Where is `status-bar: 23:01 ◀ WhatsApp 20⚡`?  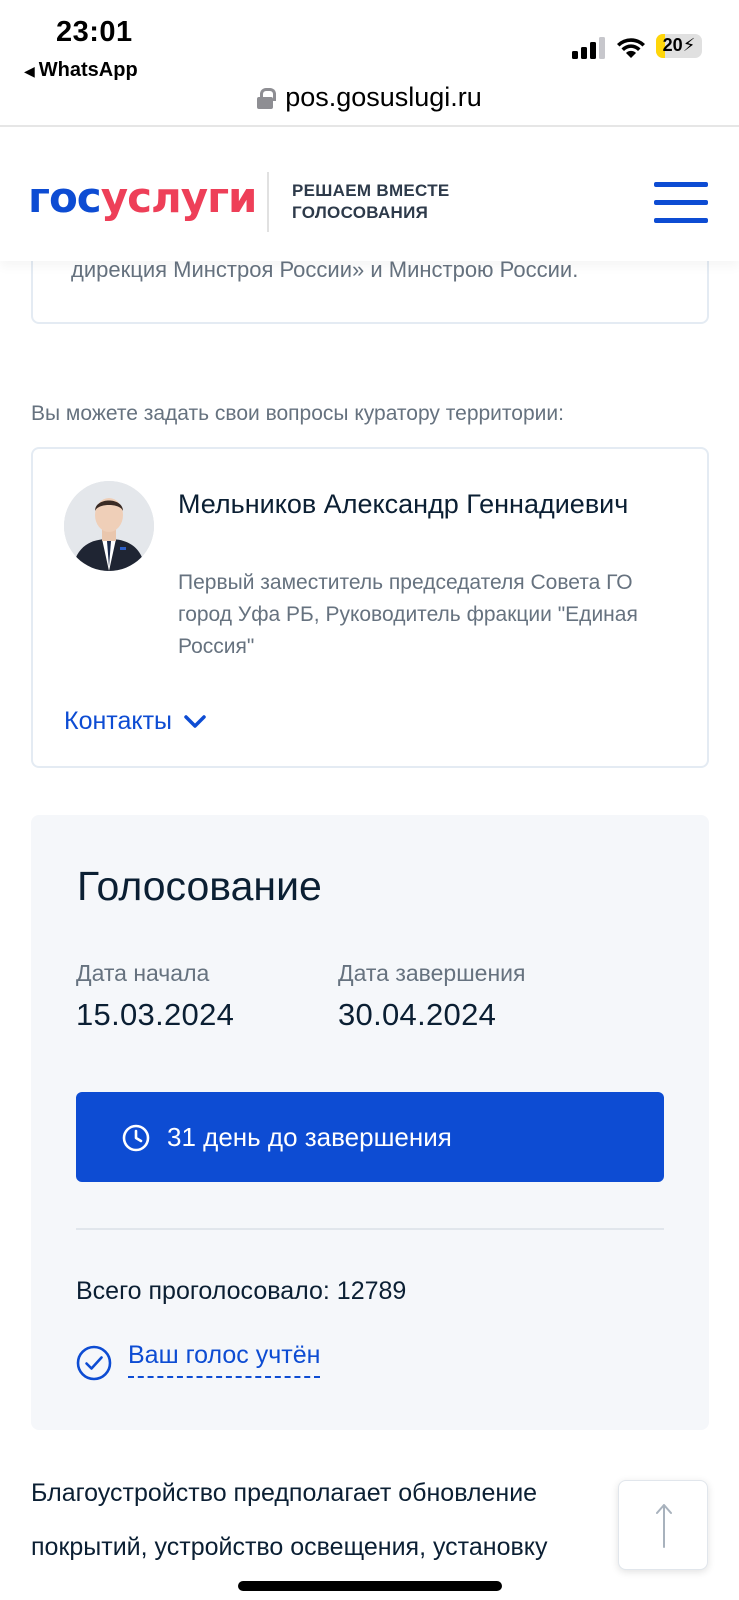
status-bar: 23:01 ◀ WhatsApp 20⚡ is located at coordinates (369, 41).